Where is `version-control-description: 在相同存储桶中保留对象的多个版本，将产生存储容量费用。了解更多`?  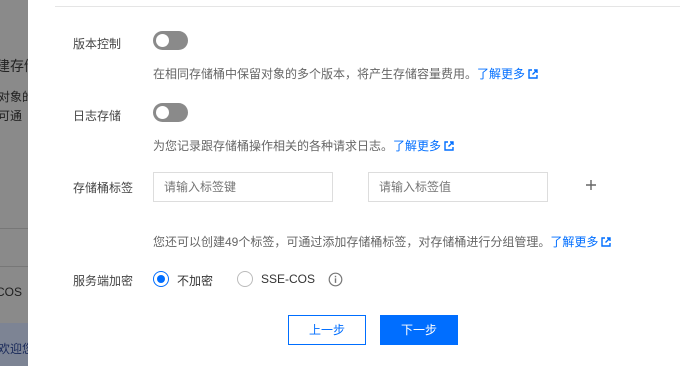 version-control-description: 在相同存储桶中保留对象的多个版本，将产生存储容量费用。了解更多 is located at coordinates (345, 73).